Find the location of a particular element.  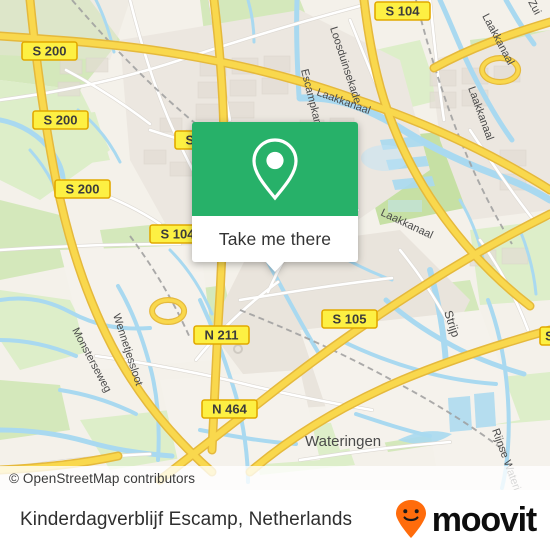

route-shield: N 464 is located at coordinates (229, 409).